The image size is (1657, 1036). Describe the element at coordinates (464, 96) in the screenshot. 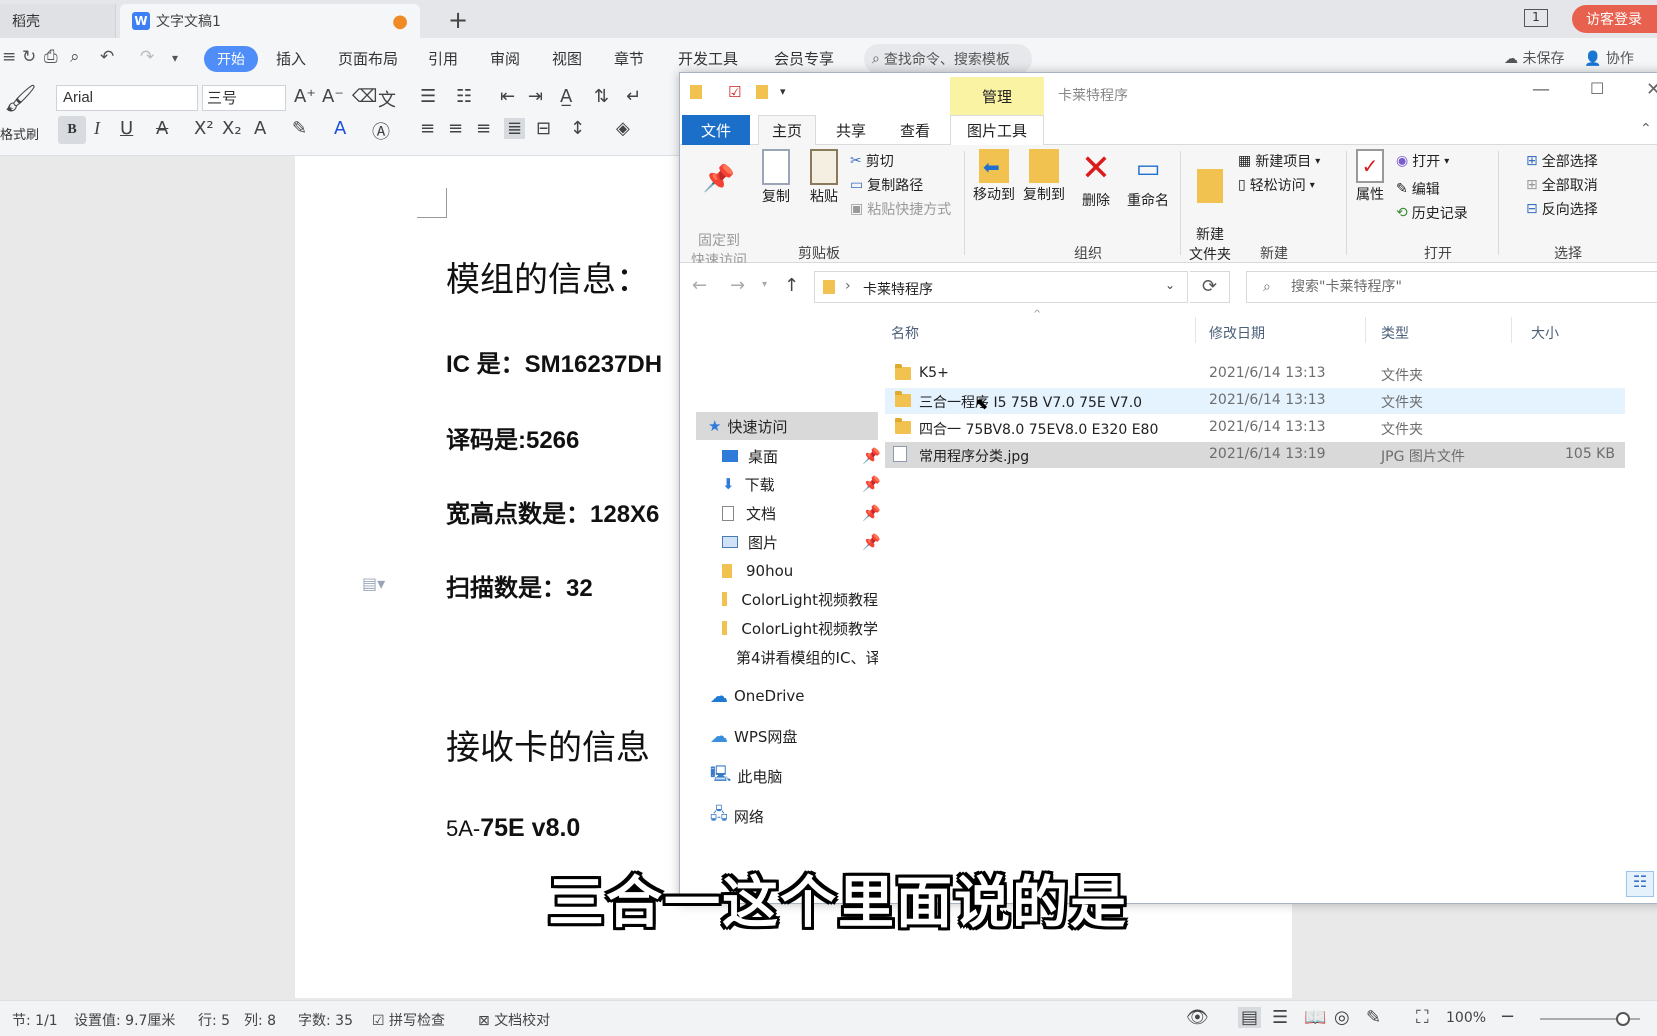

I see `number-list-icon: ☷` at that location.